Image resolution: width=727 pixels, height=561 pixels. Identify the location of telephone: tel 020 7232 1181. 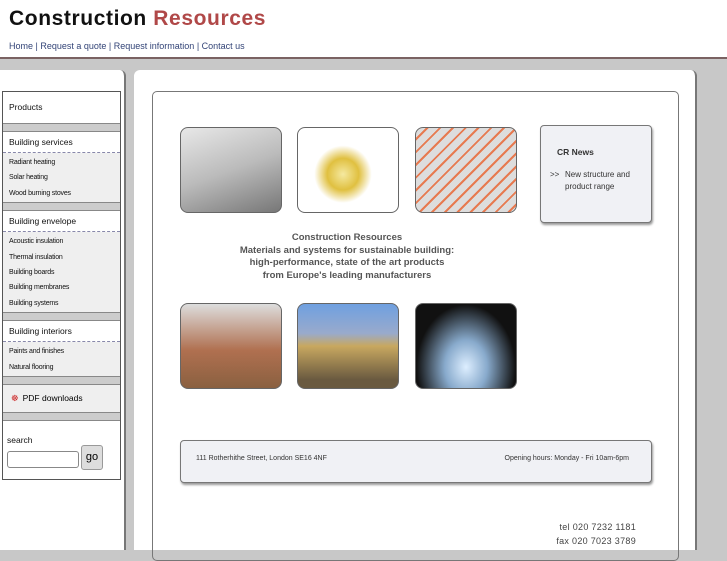
(597, 527).